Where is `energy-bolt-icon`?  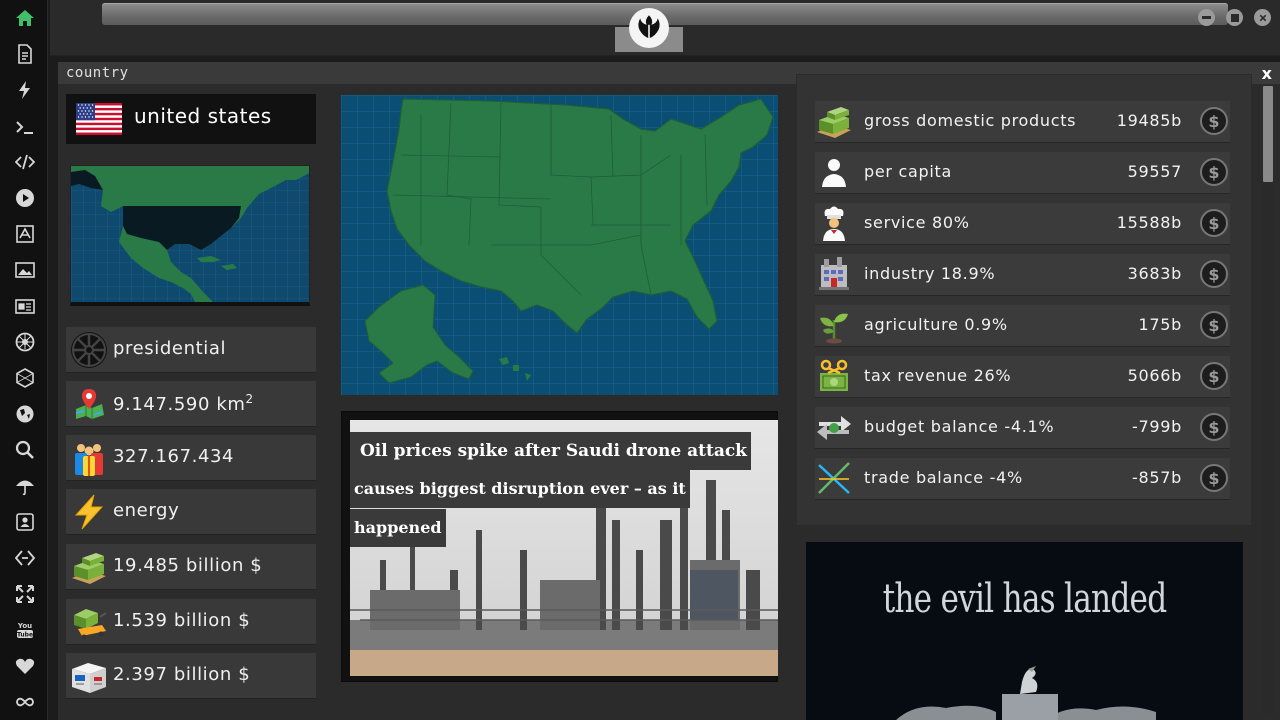 energy-bolt-icon is located at coordinates (89, 512).